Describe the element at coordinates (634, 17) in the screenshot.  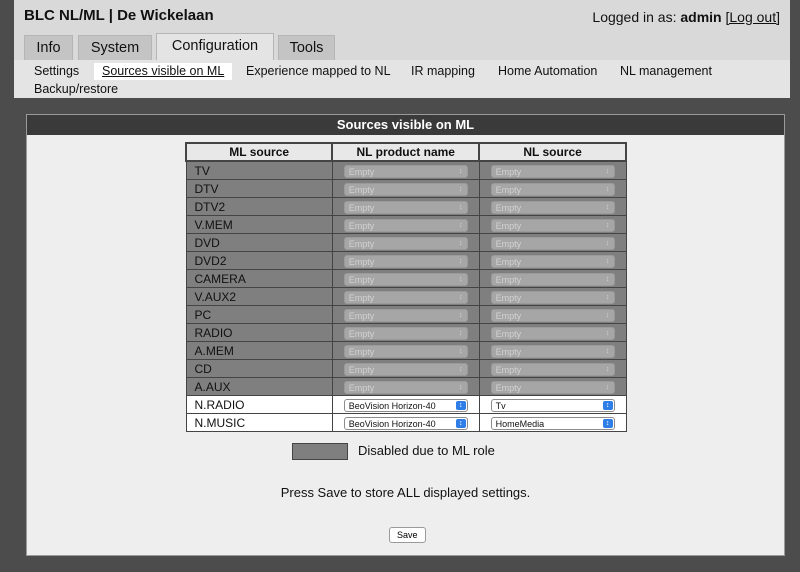
I see `login-prefix: Logged in as:` at that location.